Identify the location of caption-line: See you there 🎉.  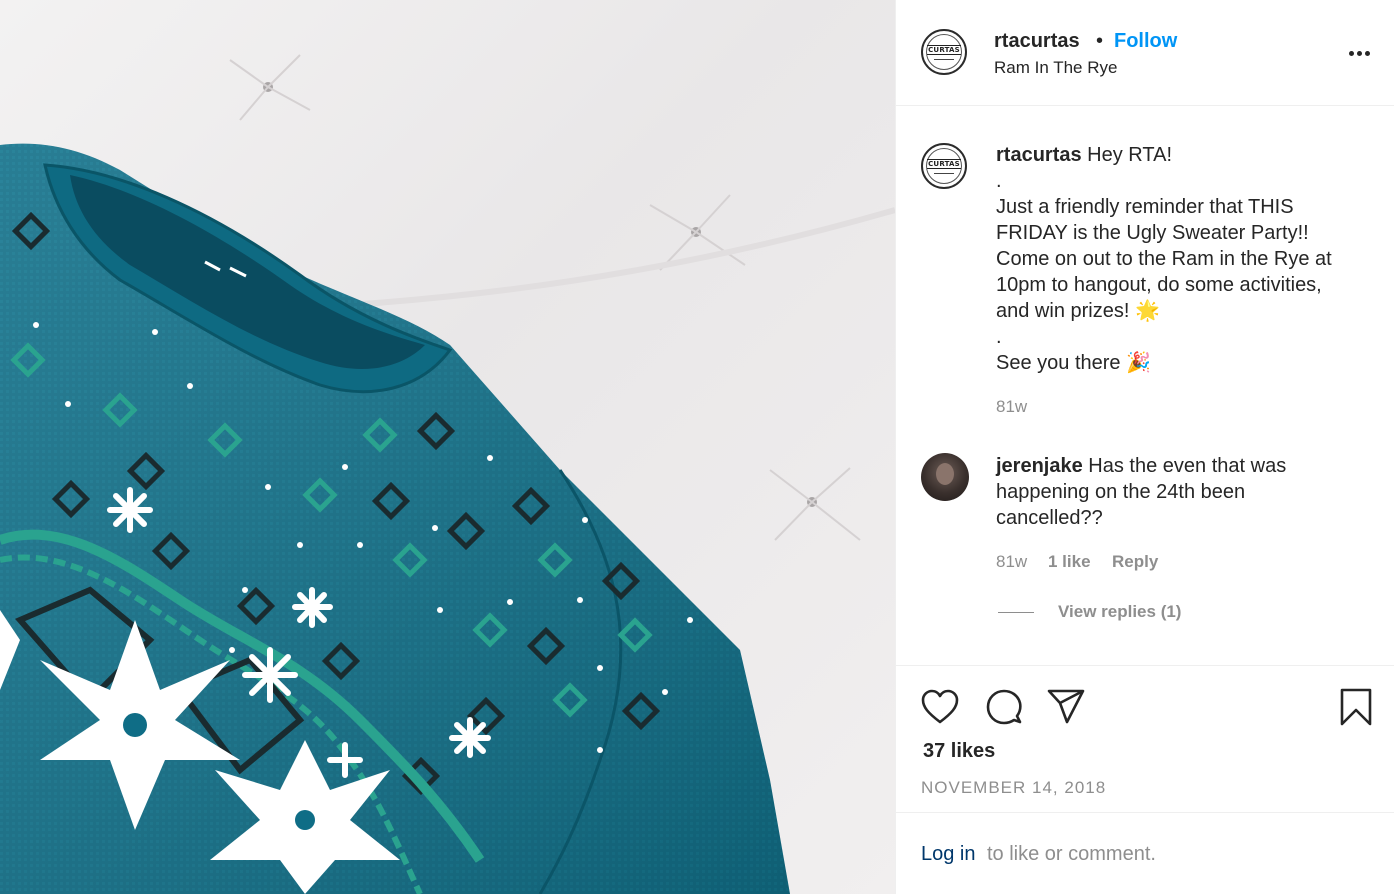
(1073, 363).